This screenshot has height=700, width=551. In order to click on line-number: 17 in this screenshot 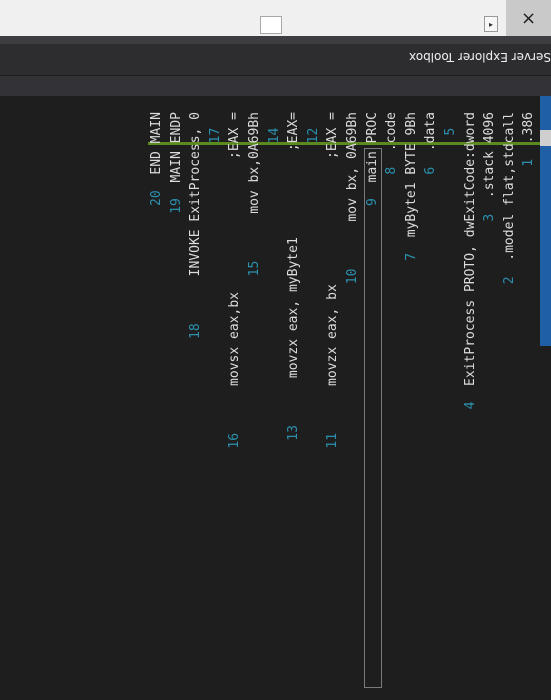, I will do `click(215, 128)`.